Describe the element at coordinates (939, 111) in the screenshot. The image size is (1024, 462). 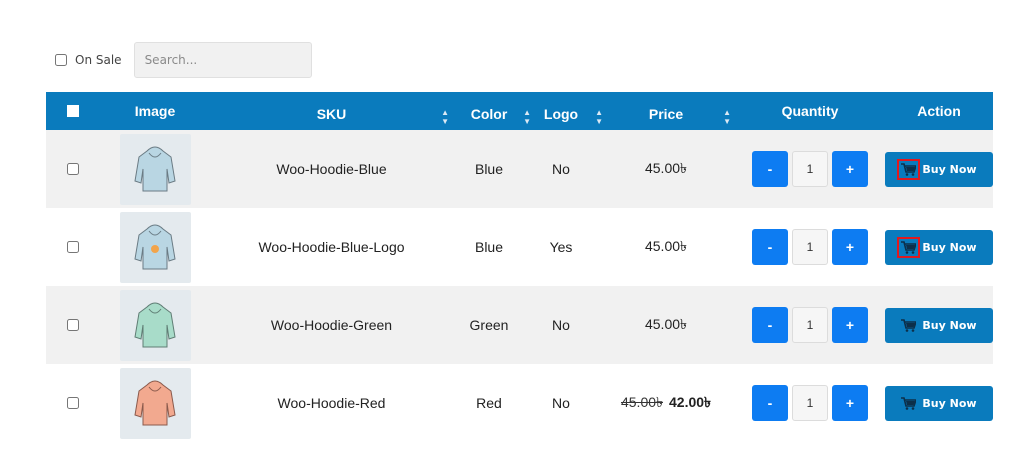
I see `header-action: Action` at that location.